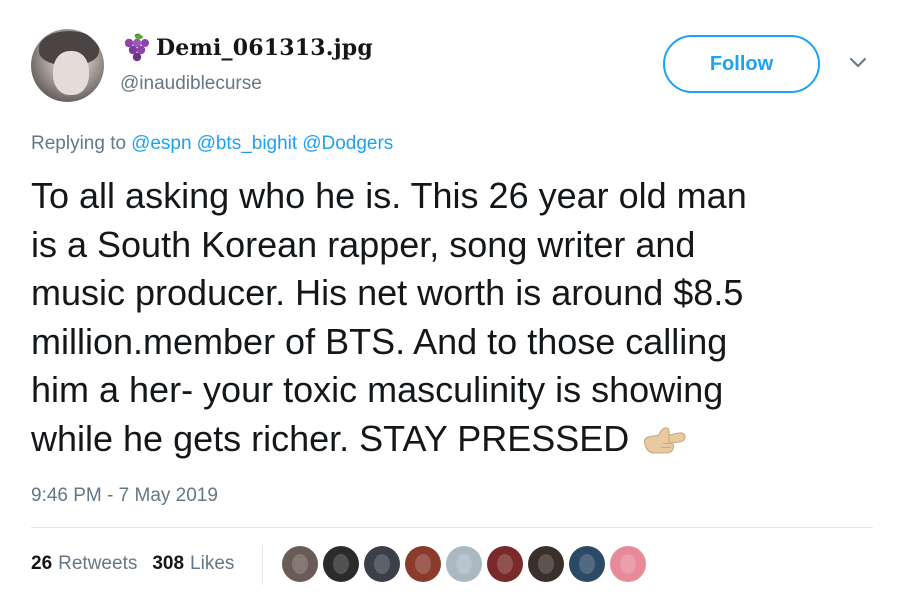 Image resolution: width=903 pixels, height=603 pixels. I want to click on user-name-row: Demi_061313.jpg, so click(246, 48).